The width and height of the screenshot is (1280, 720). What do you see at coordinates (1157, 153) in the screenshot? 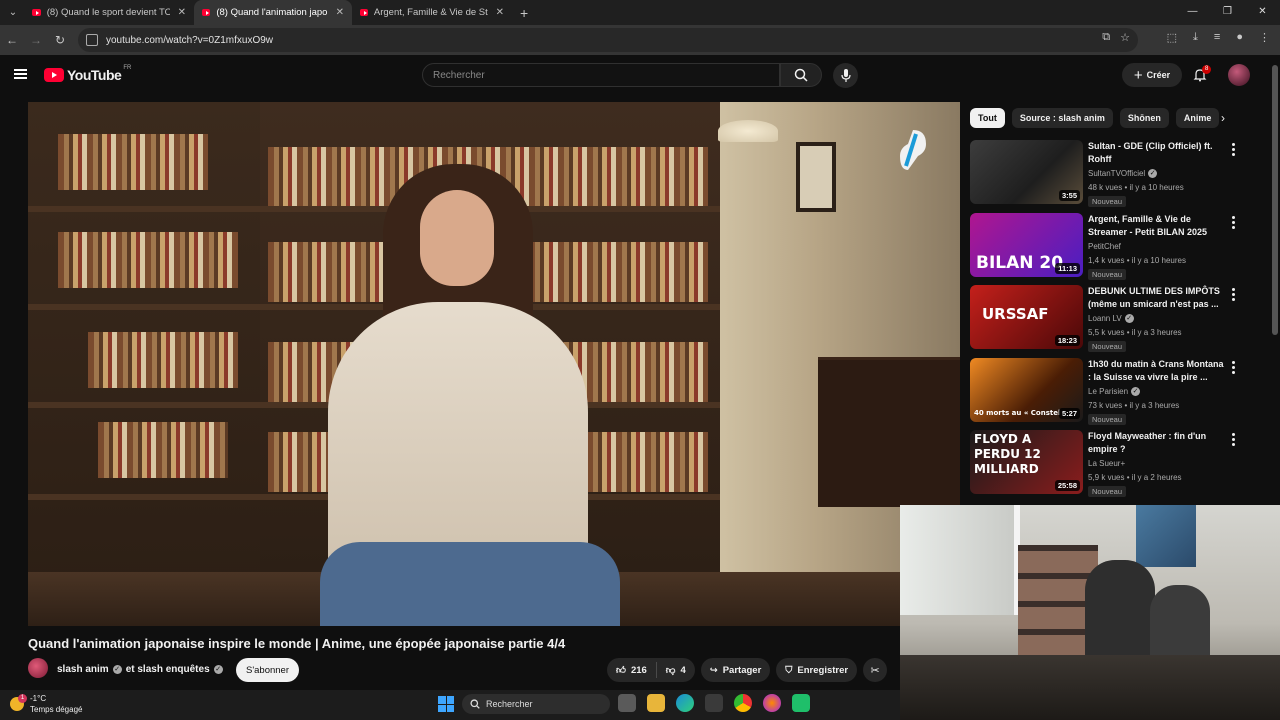
I see `recommendation-title: Sultan - GDE (Clip Officiel) ft. Rohff` at bounding box center [1157, 153].